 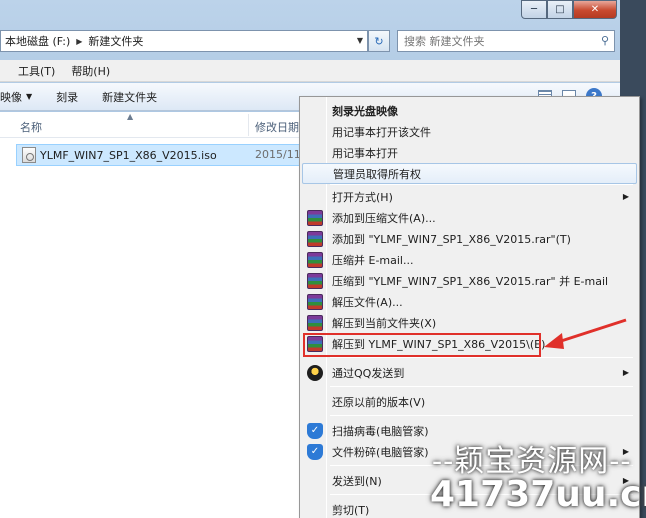 I want to click on navigation-row: 本地磁盘 (F:) ▶ 新建文件夹 ▼ ↻ ⚲, so click(x=310, y=41).